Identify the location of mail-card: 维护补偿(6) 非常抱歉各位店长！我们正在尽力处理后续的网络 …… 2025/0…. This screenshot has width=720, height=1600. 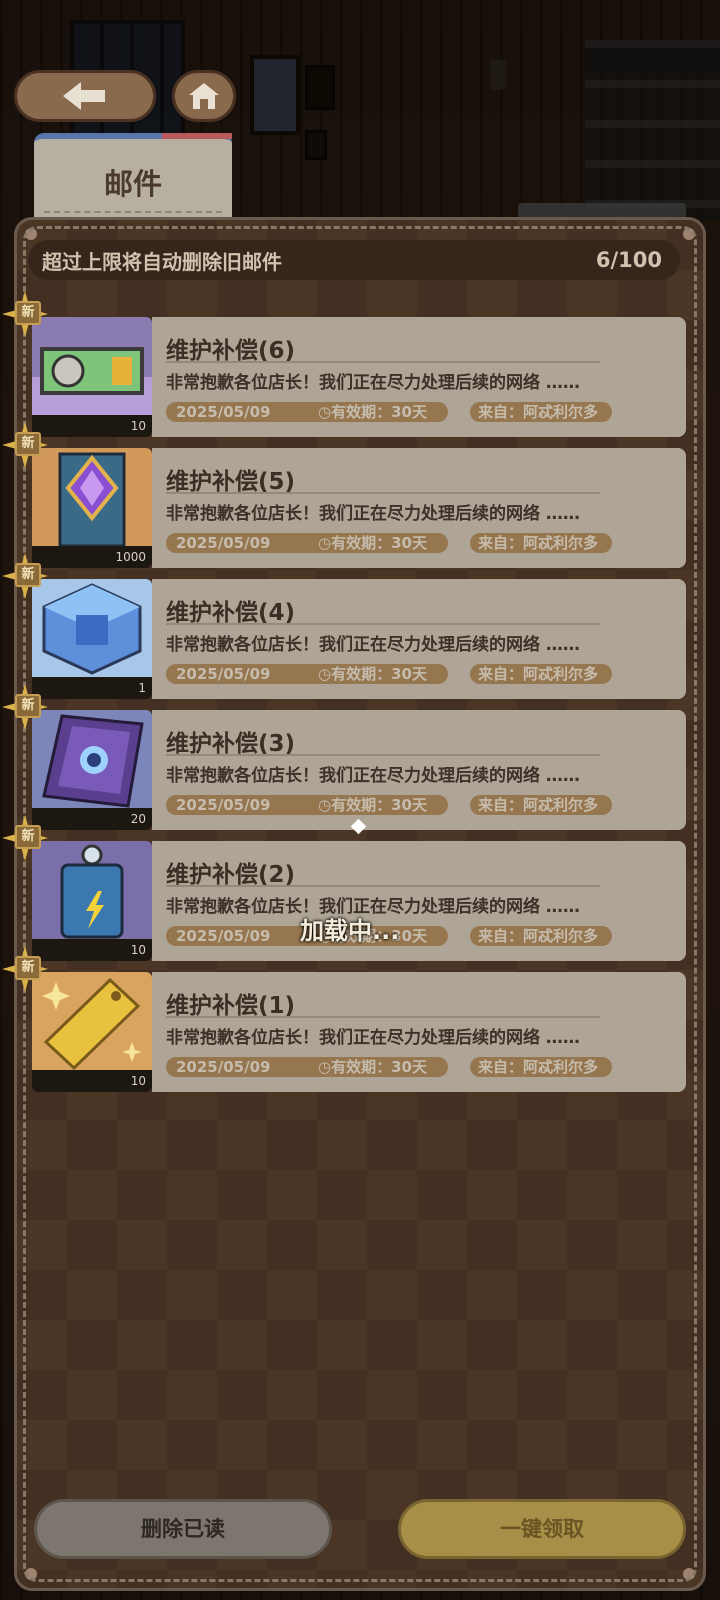
(419, 377).